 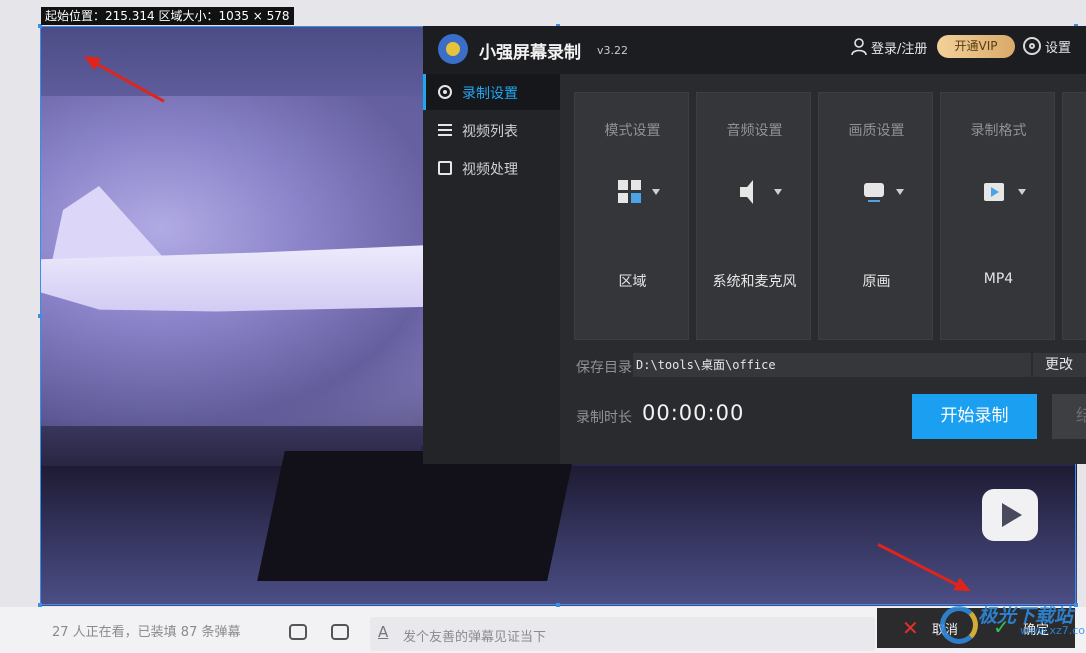 I want to click on capture-info-label: 起始位置：215.314 区域大小：1035 × 578, so click(x=167, y=16).